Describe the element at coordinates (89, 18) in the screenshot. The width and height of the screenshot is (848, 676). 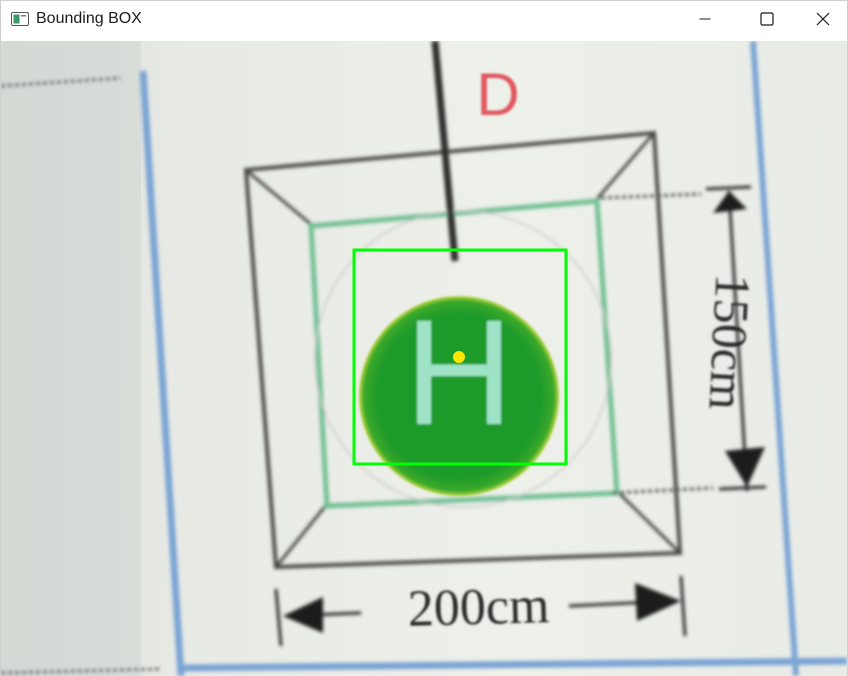
I see `window-title: Bounding BOX` at that location.